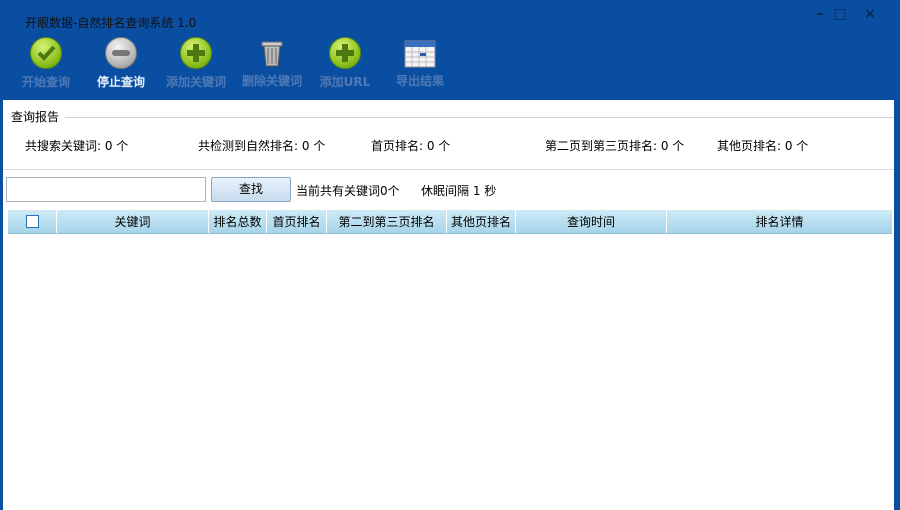 This screenshot has width=900, height=510. Describe the element at coordinates (481, 221) in the screenshot. I see `column-other-pages: 其他页排名` at that location.